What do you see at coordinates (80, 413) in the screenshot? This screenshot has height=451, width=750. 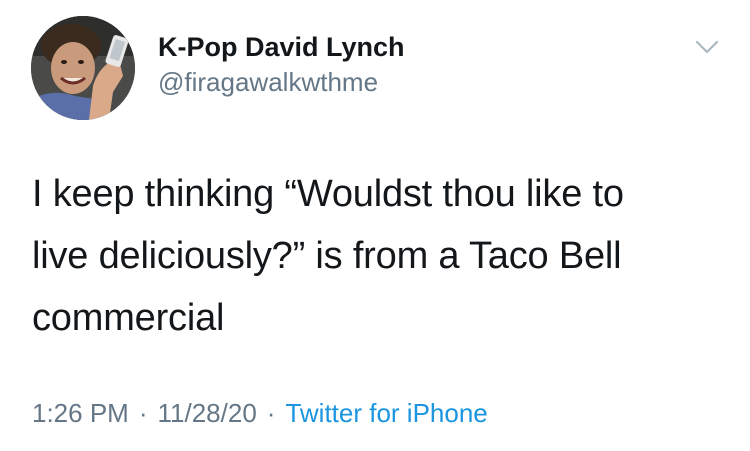 I see `tweet-time: 1:26 PM` at bounding box center [80, 413].